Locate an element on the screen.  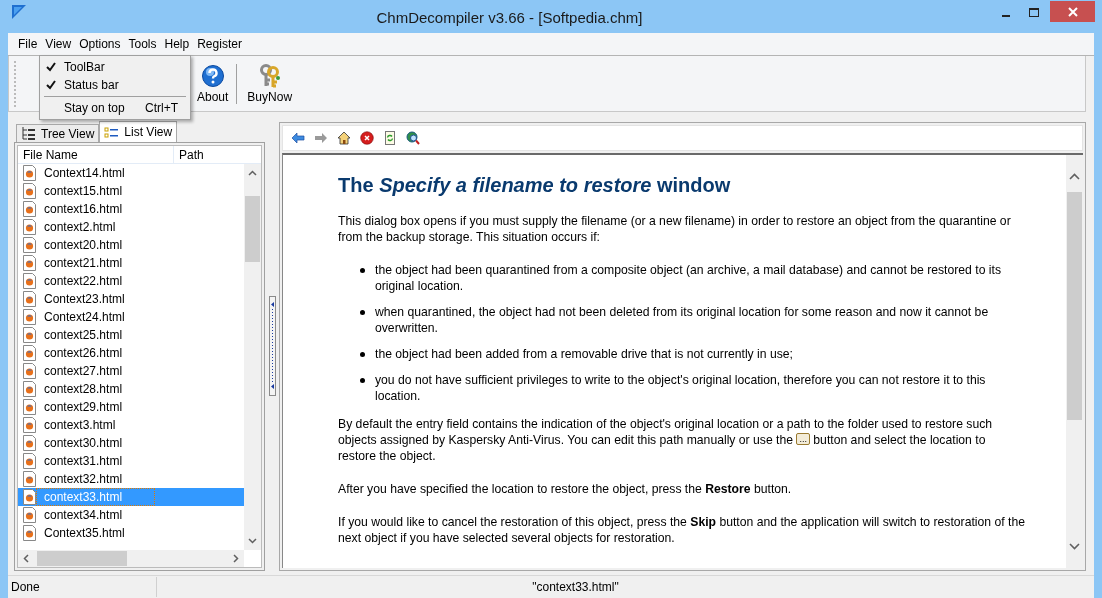
bullet-item: you do not have sufficient privileges to write to the object's original location, therefore you can not restore it to this location. is located at coordinates (681, 388).